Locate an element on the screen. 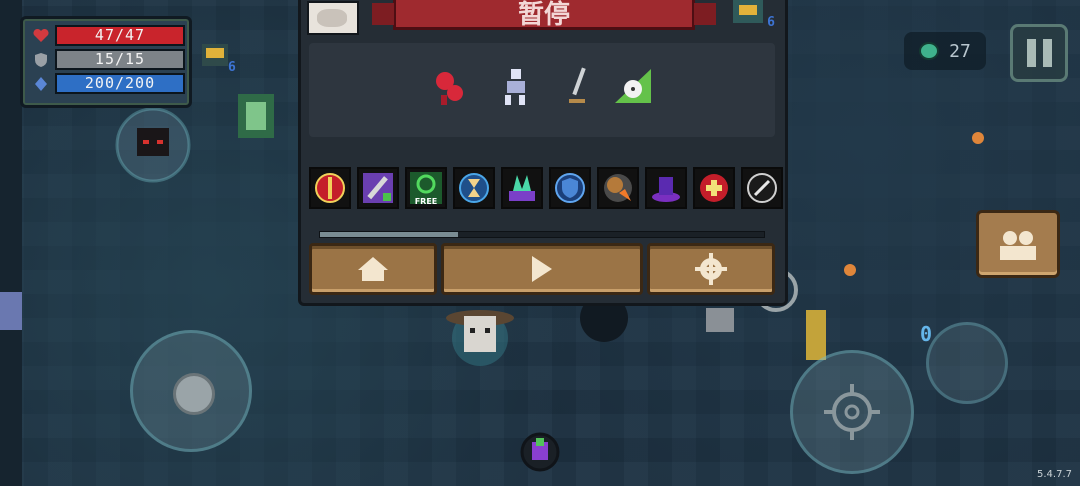 This screenshot has width=1080, height=486. wall-edge is located at coordinates (11, 243).